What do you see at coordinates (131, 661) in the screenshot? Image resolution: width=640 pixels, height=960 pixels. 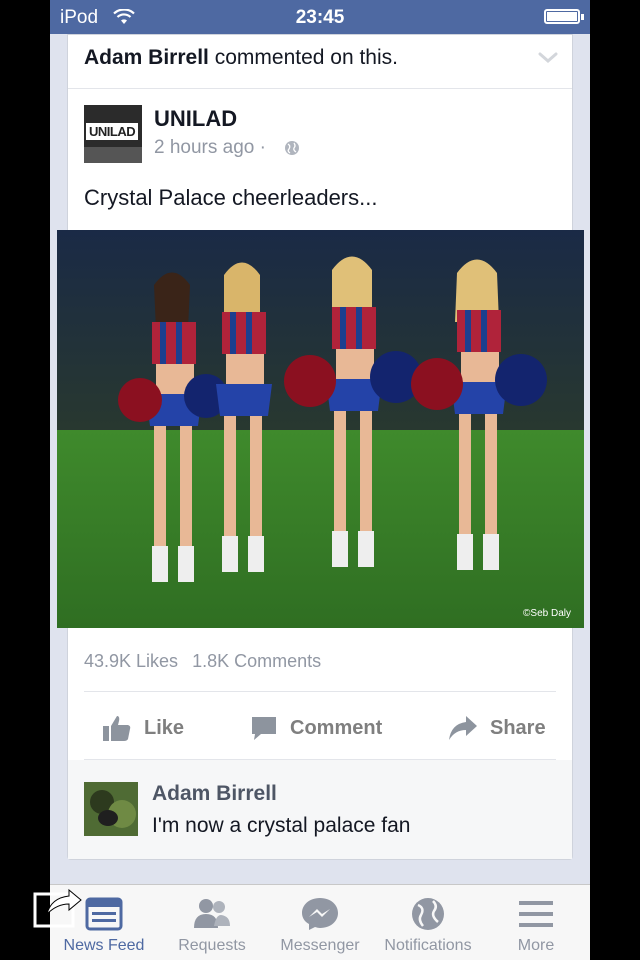 I see `likes-count: 43.9K Likes` at bounding box center [131, 661].